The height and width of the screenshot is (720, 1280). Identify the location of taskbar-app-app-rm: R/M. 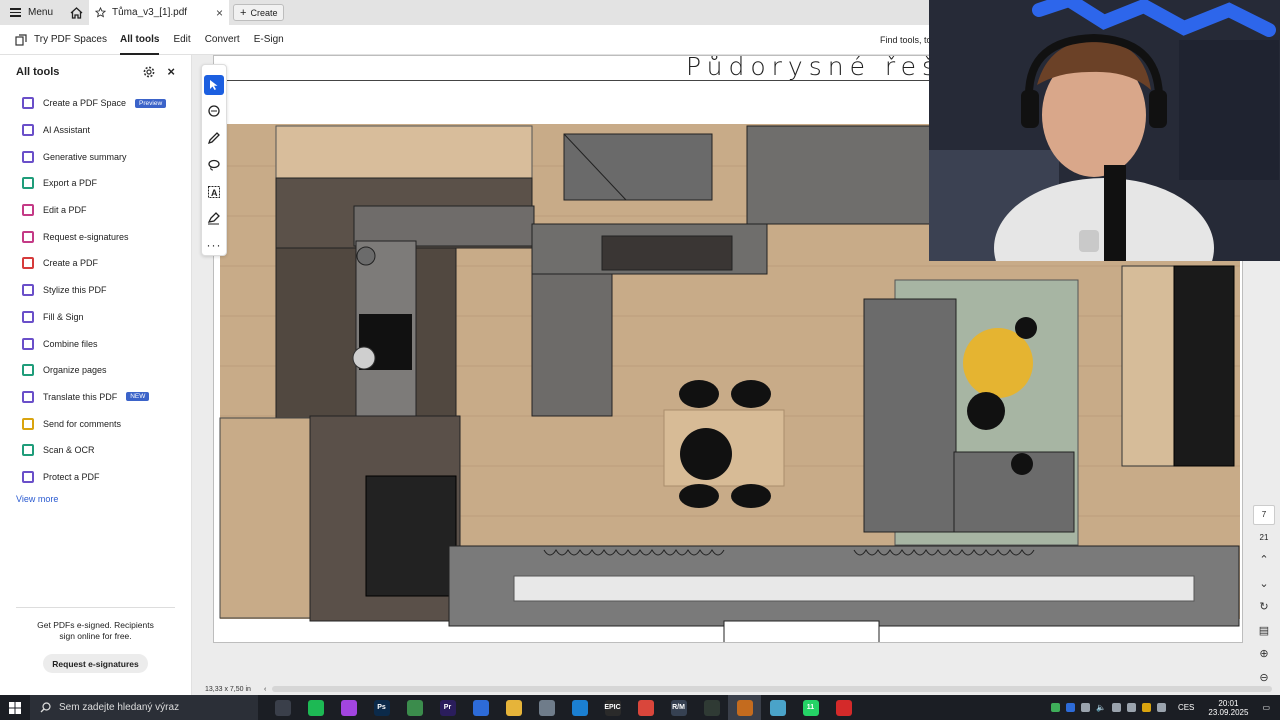
(678, 707).